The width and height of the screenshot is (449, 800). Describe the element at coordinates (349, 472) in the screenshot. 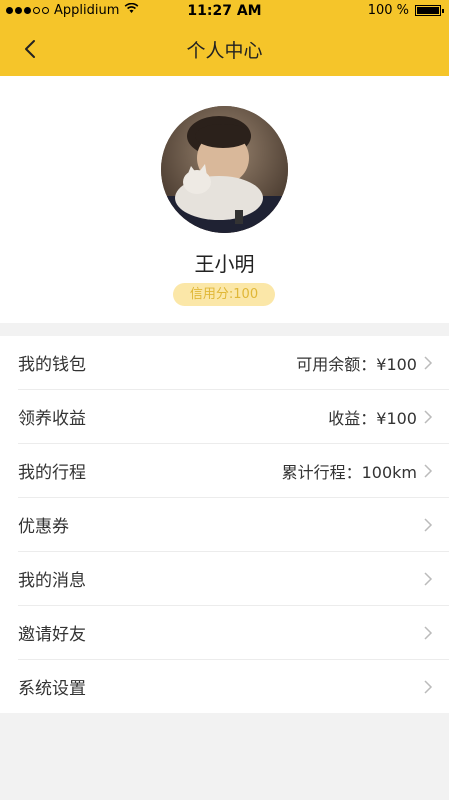

I see `menu-item-value: 累计行程：100km` at that location.